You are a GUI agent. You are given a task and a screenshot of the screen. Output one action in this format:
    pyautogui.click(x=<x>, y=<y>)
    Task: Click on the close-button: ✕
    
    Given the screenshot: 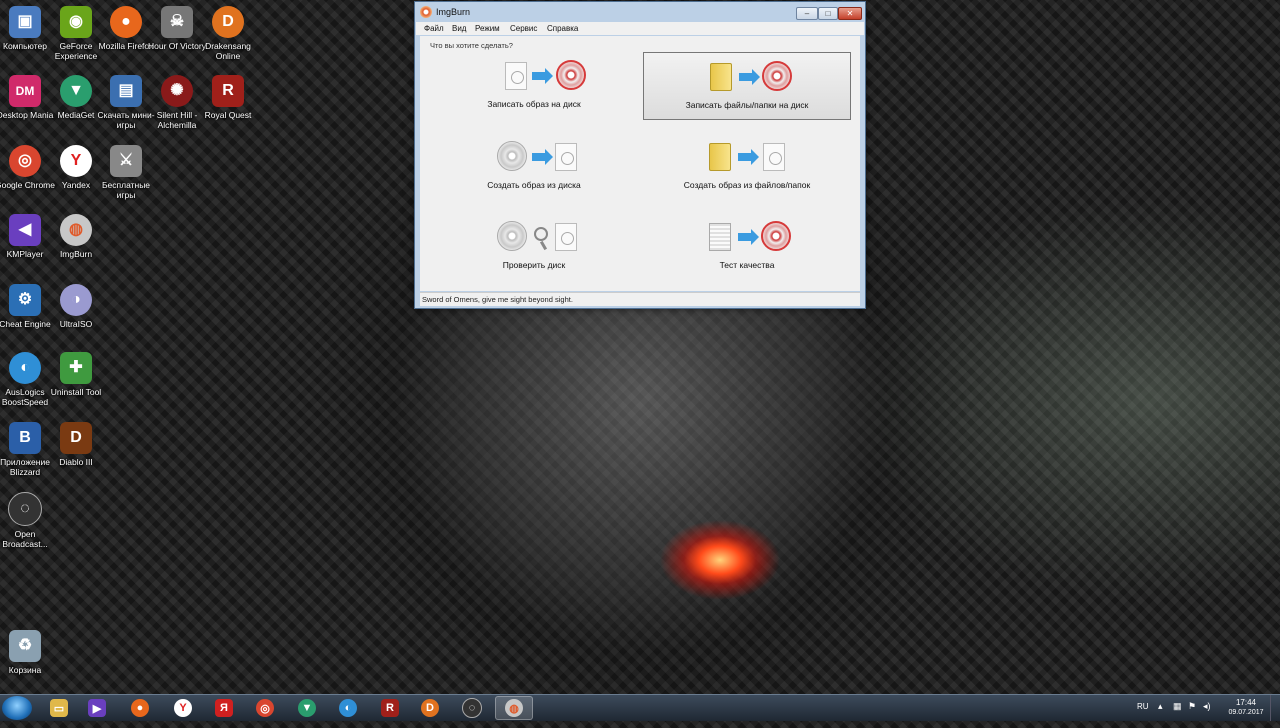 What is the action you would take?
    pyautogui.click(x=850, y=13)
    